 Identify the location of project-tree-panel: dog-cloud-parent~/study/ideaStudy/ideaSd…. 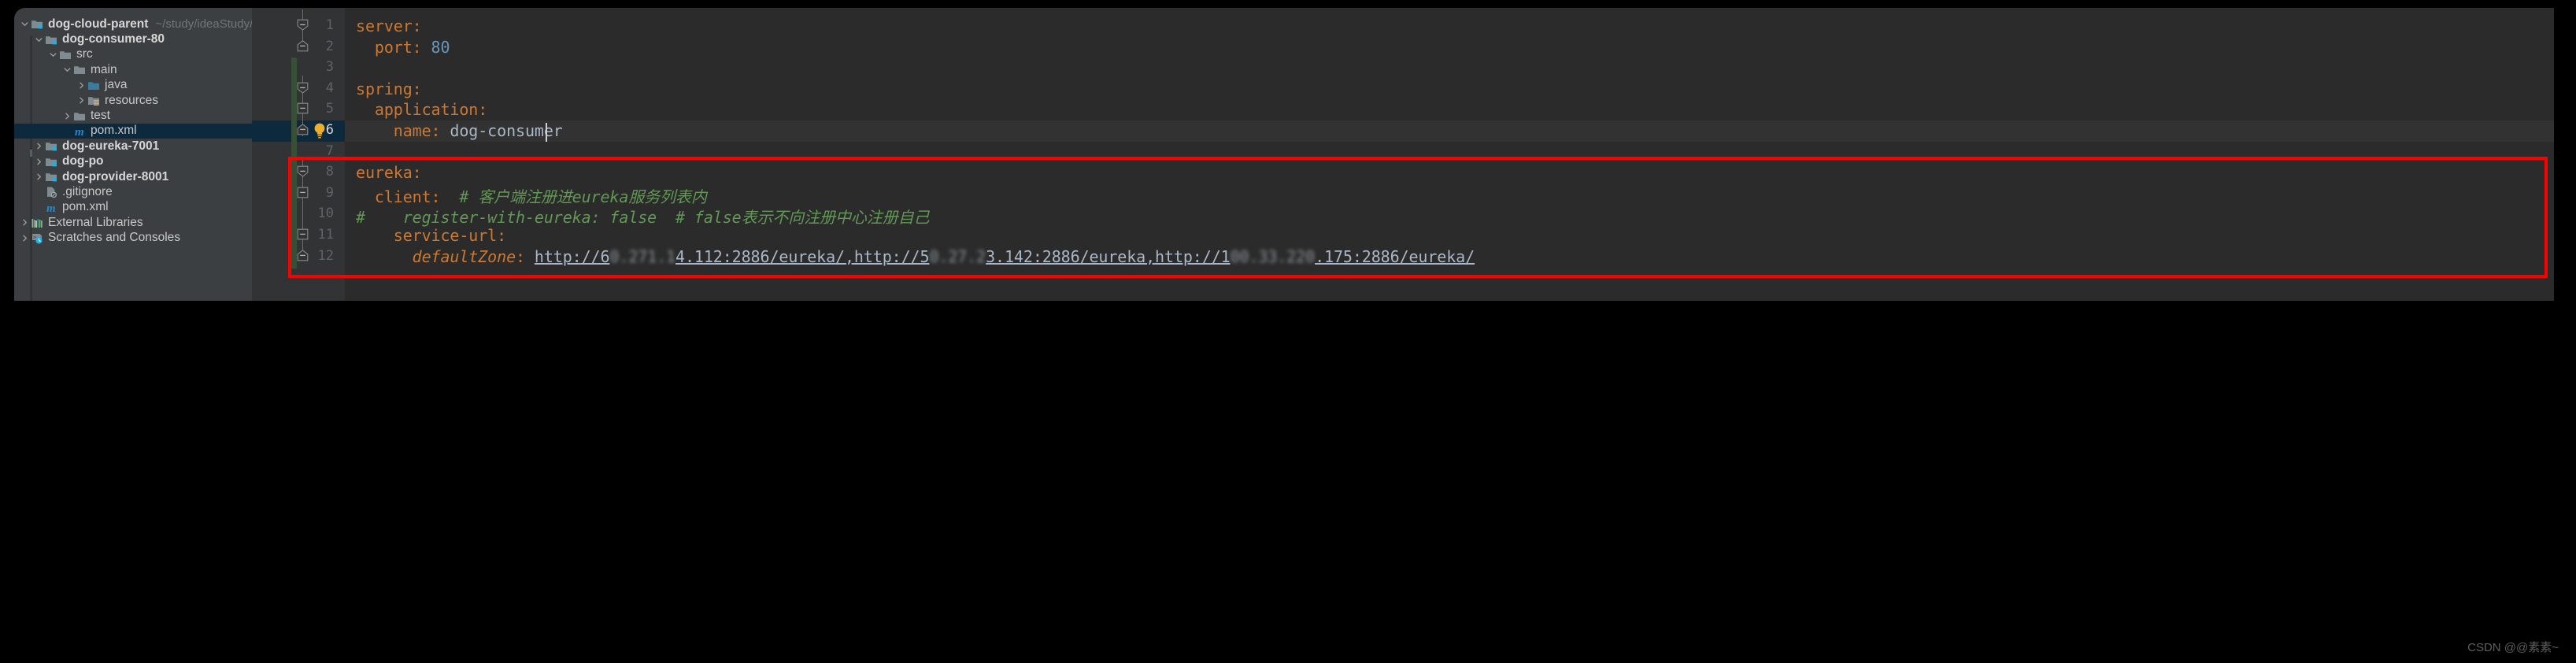
(133, 154).